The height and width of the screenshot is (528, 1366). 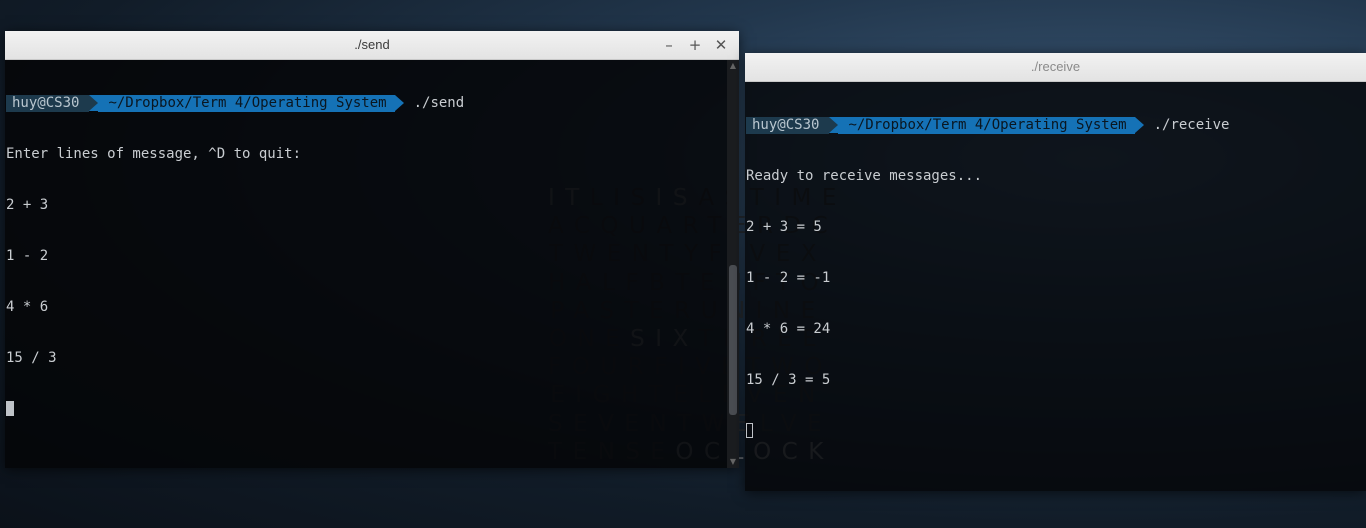 I want to click on output-line: 2 + 3, so click(x=27, y=205).